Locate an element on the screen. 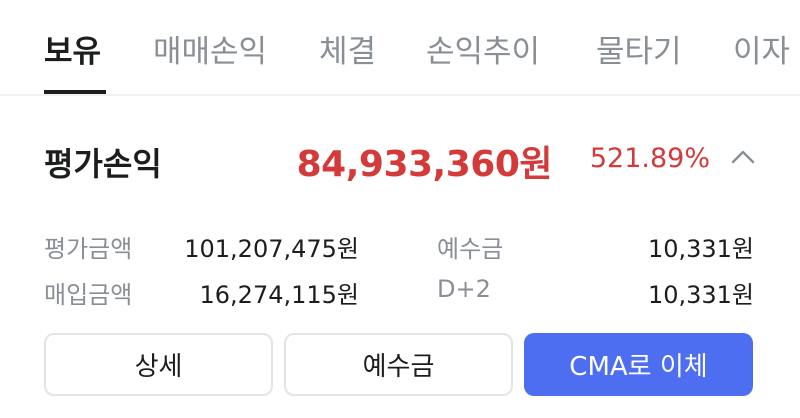  deposit-label: 예수금 is located at coordinates (470, 249).